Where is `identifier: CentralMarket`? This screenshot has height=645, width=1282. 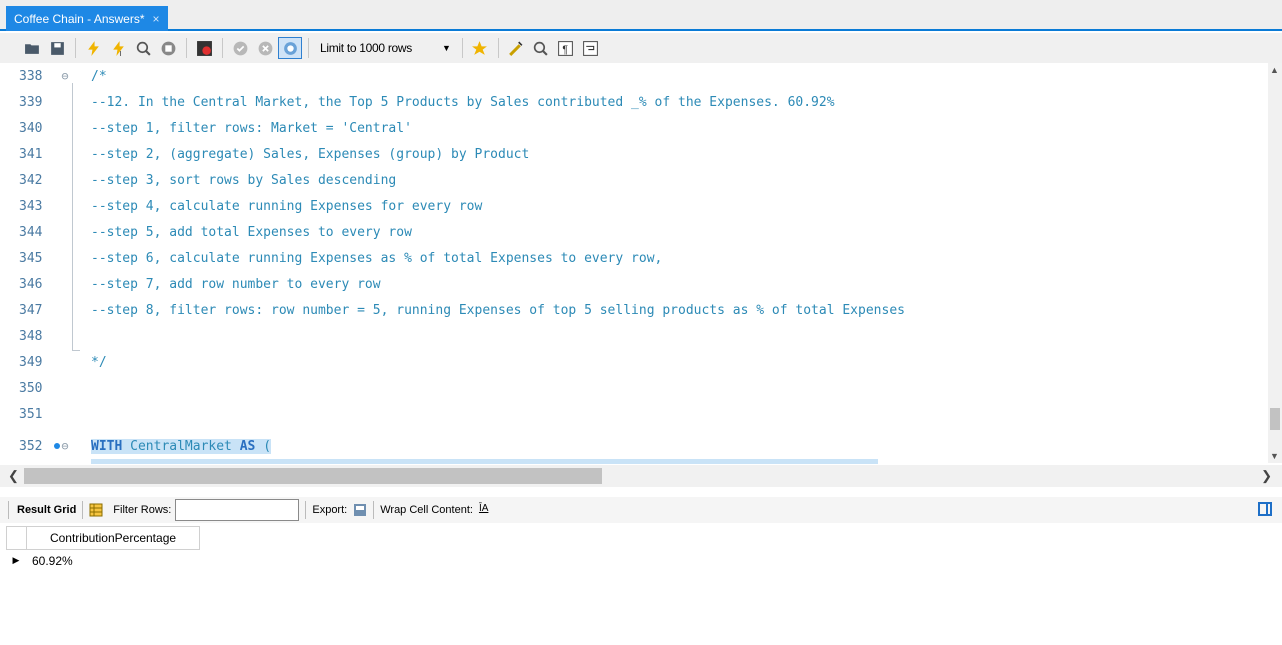 identifier: CentralMarket is located at coordinates (181, 446).